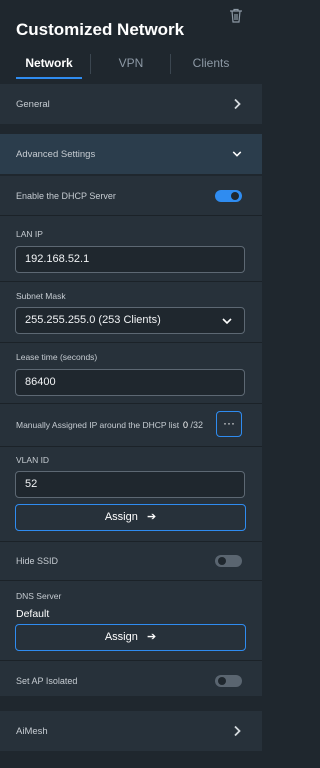  Describe the element at coordinates (33, 460) in the screenshot. I see `vlan-id-label: VLAN ID` at that location.